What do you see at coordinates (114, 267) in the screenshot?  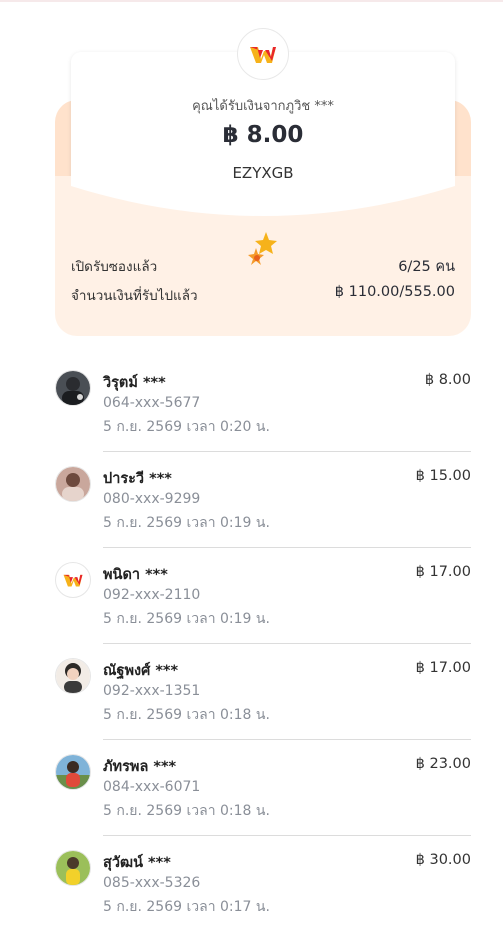 I see `opened-label: เปิดรับซองแล้ว` at bounding box center [114, 267].